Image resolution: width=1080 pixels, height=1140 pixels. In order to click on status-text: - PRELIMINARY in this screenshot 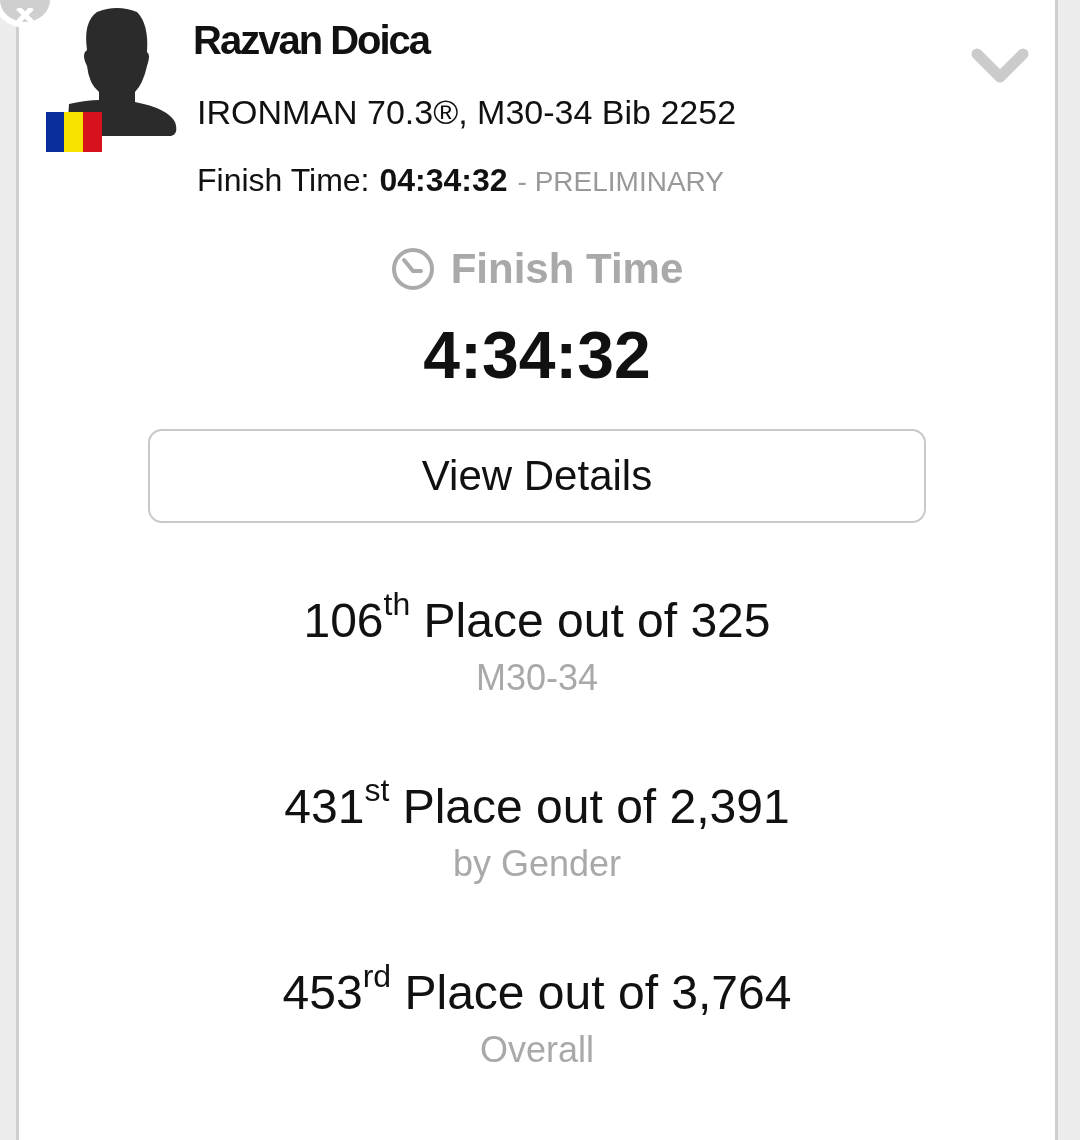, I will do `click(620, 182)`.